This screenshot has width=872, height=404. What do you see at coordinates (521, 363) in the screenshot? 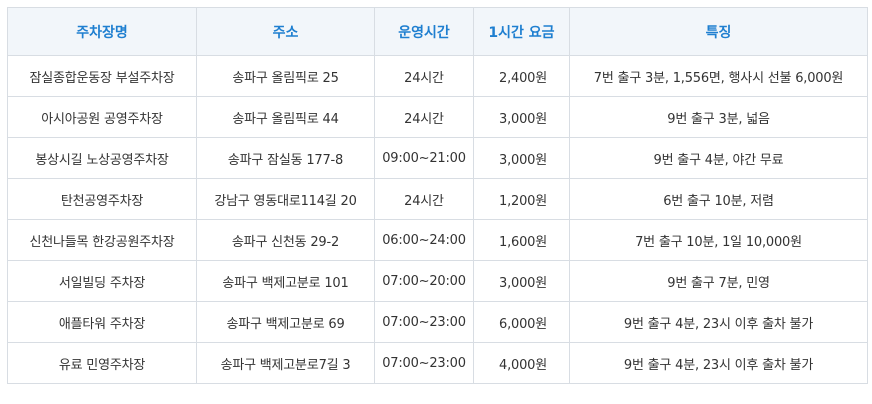
I see `cell-hourly-fee: 4,000원` at bounding box center [521, 363].